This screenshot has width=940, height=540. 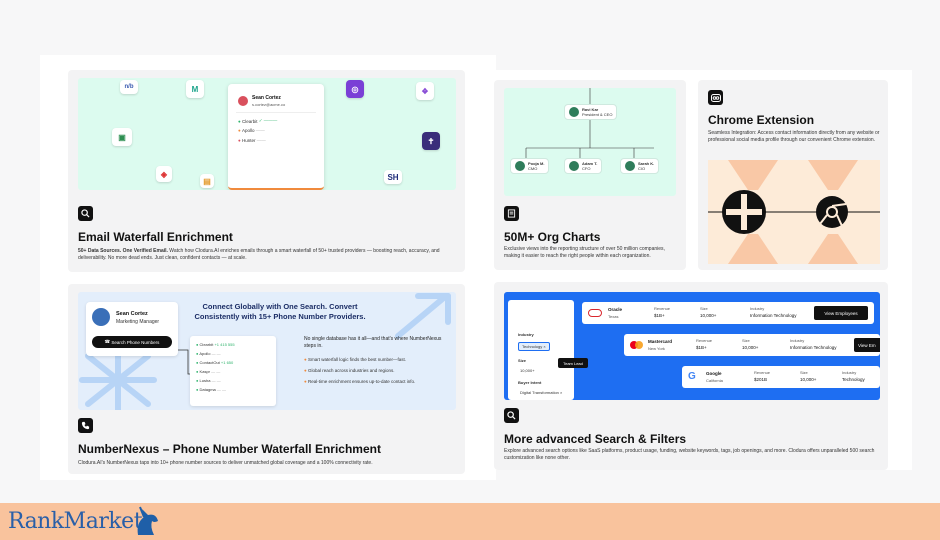 I want to click on provider-row: ● Hunter ——, so click(x=252, y=140).